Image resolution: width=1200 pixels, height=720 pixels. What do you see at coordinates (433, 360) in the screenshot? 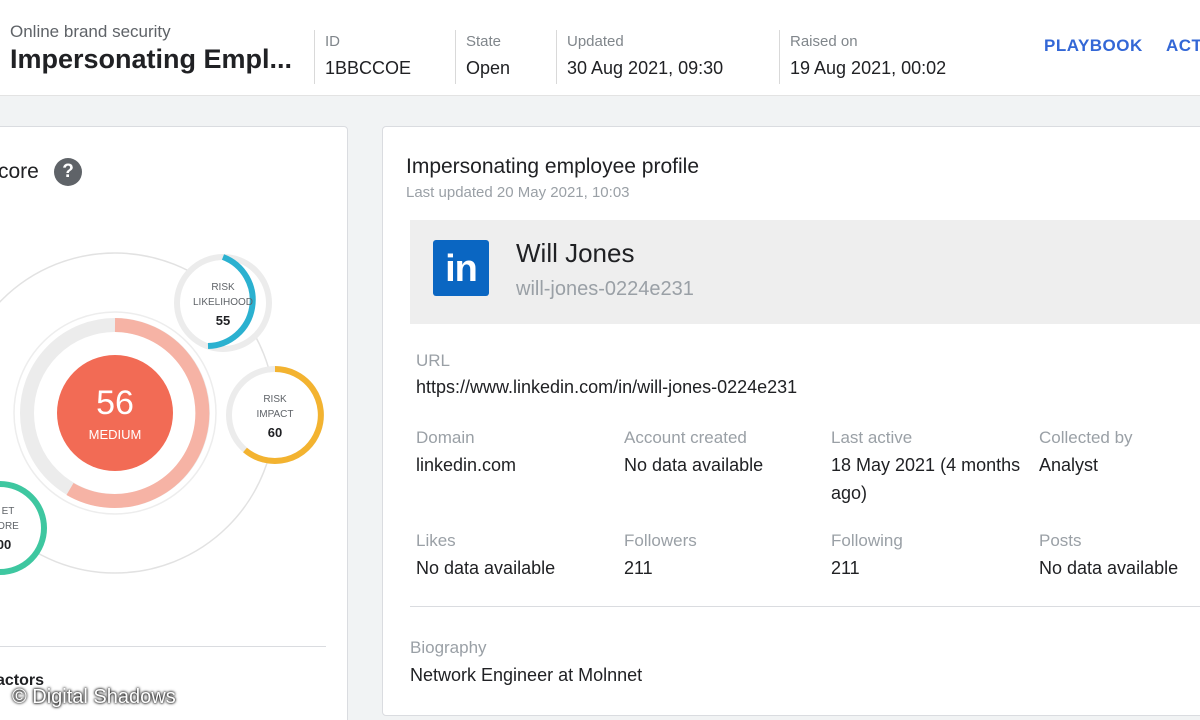
I see `url-label: URL` at bounding box center [433, 360].